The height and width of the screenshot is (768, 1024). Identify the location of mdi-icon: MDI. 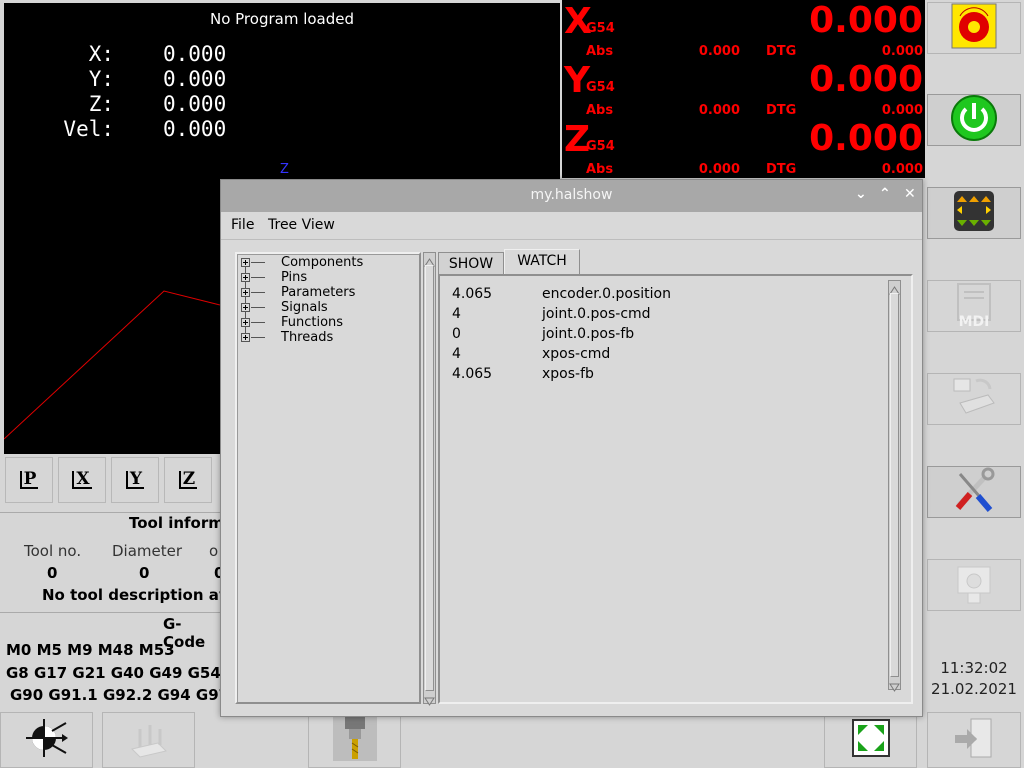
(974, 306).